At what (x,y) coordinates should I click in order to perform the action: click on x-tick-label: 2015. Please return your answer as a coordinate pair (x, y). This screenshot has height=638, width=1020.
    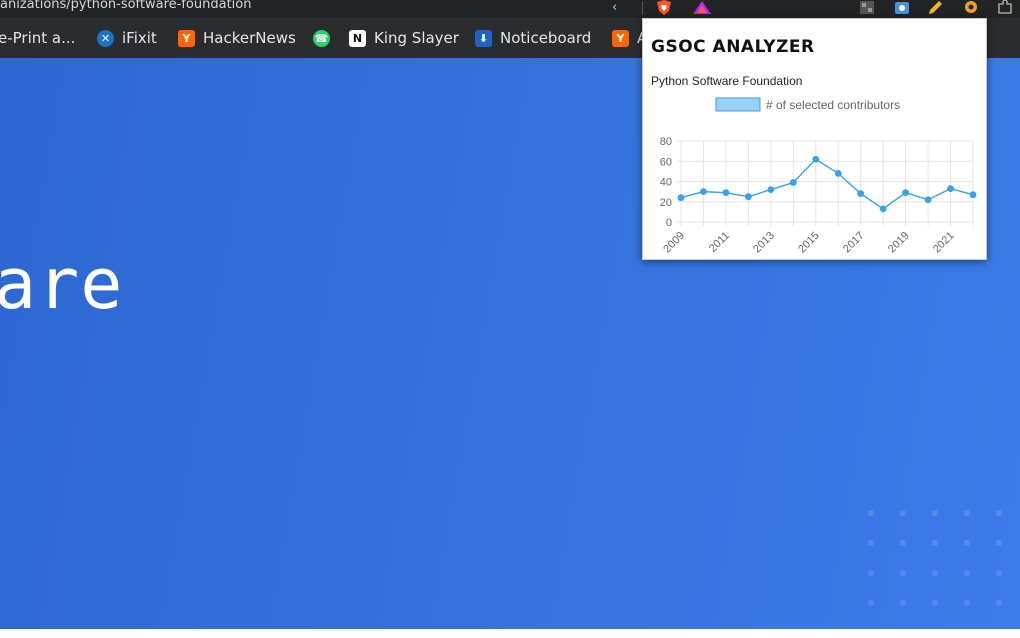
    Looking at the image, I should click on (809, 243).